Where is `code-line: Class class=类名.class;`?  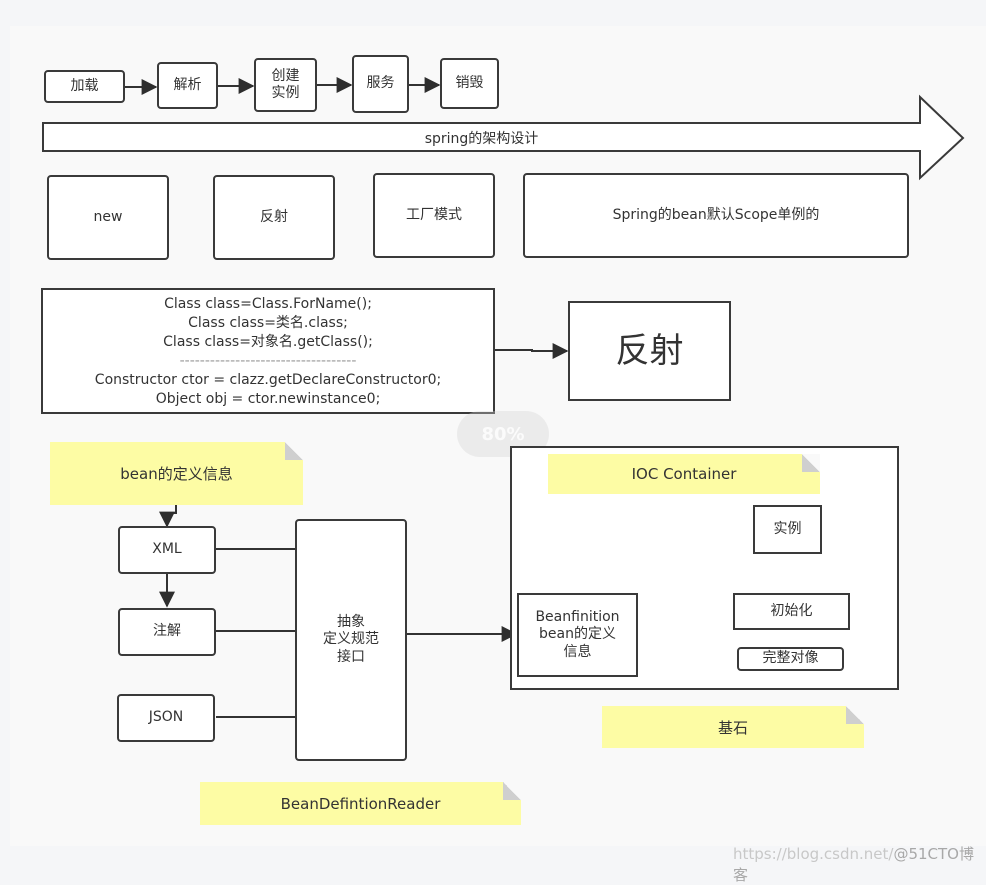
code-line: Class class=类名.class; is located at coordinates (268, 323).